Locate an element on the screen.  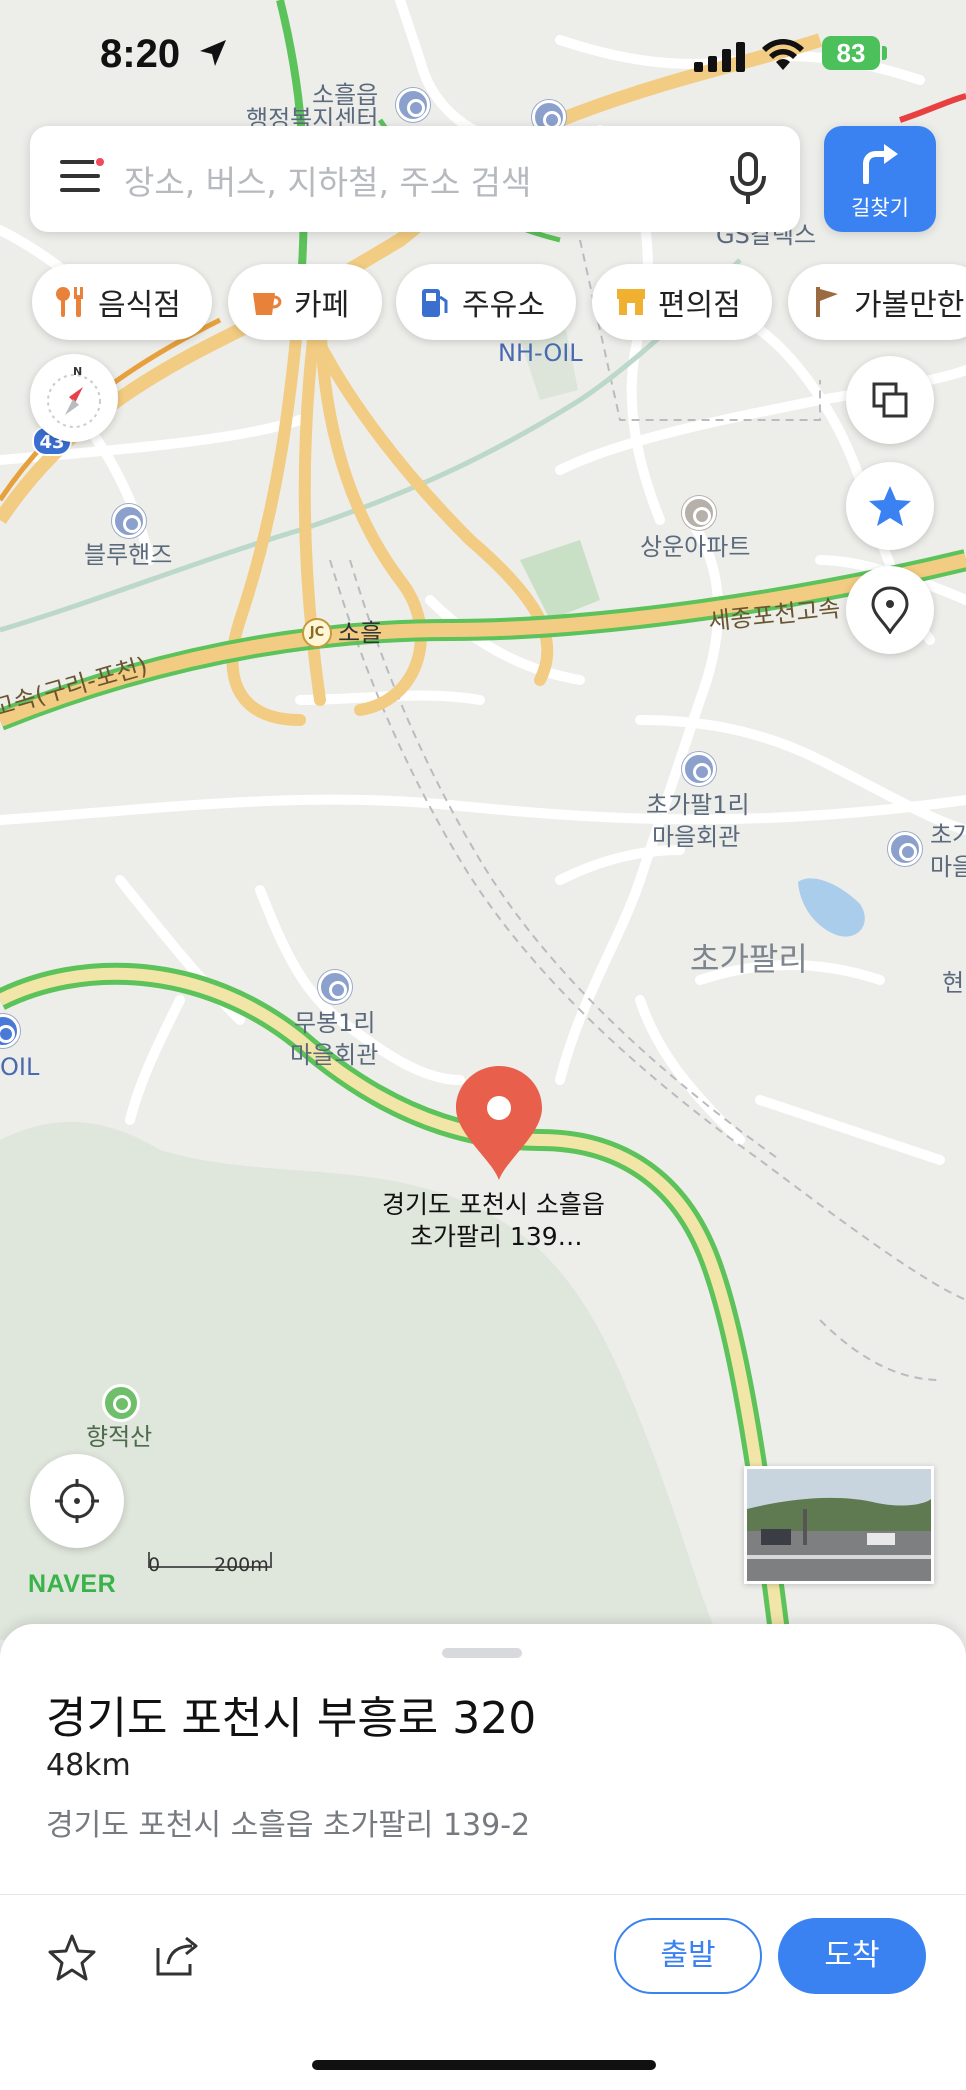
map-label-sohwel-jc: 소흘 is located at coordinates (360, 633).